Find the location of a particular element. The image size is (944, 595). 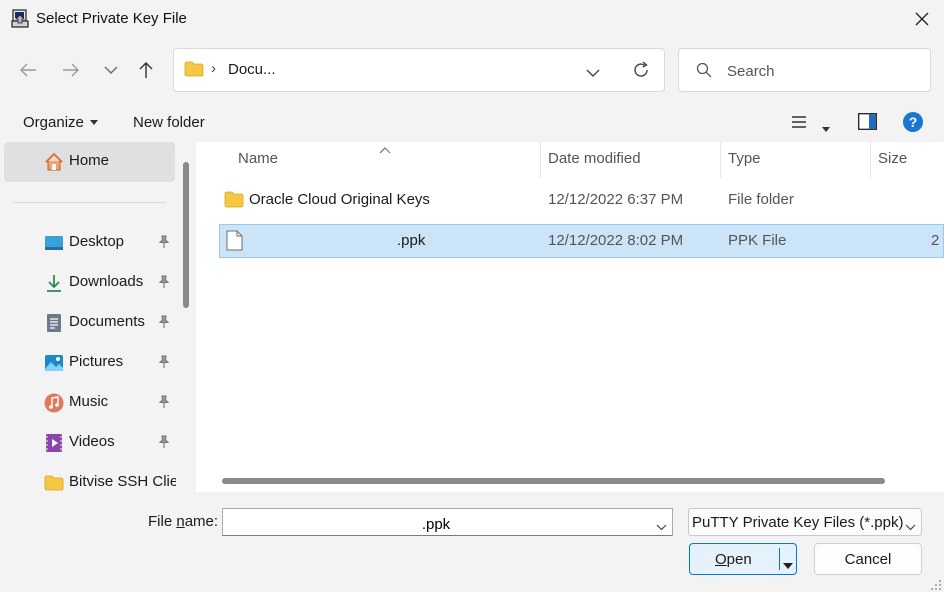

help-icon: ? is located at coordinates (913, 122).